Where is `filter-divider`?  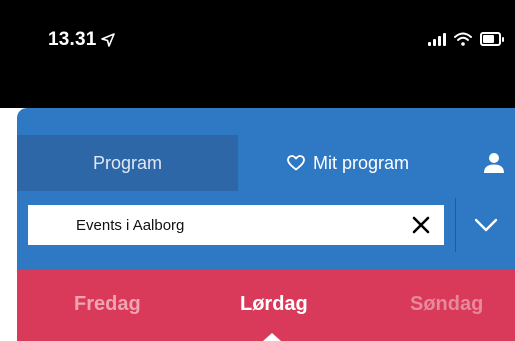 filter-divider is located at coordinates (455, 225).